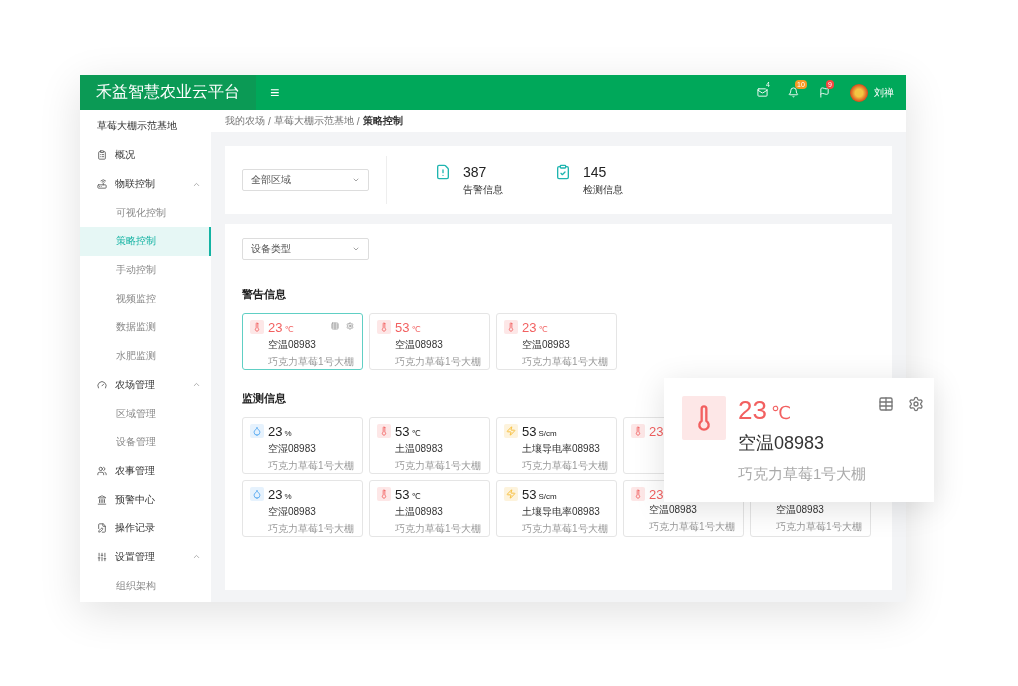  I want to click on section-title: 监测信息, so click(264, 398).